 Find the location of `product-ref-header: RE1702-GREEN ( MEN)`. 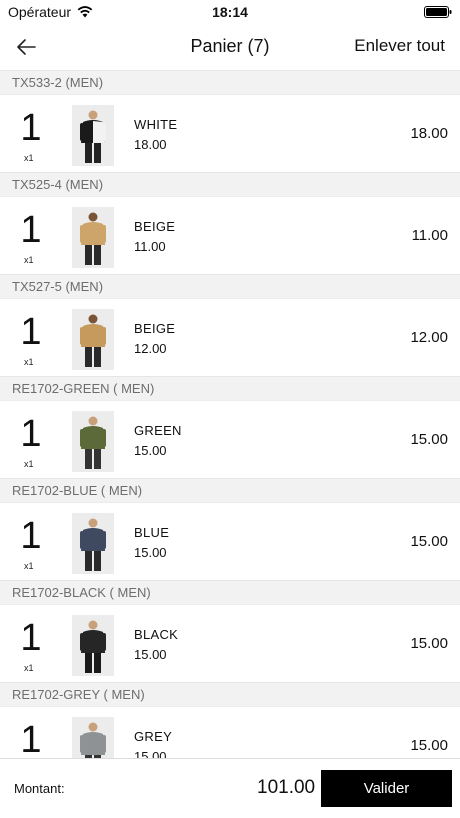

product-ref-header: RE1702-GREEN ( MEN) is located at coordinates (230, 388).